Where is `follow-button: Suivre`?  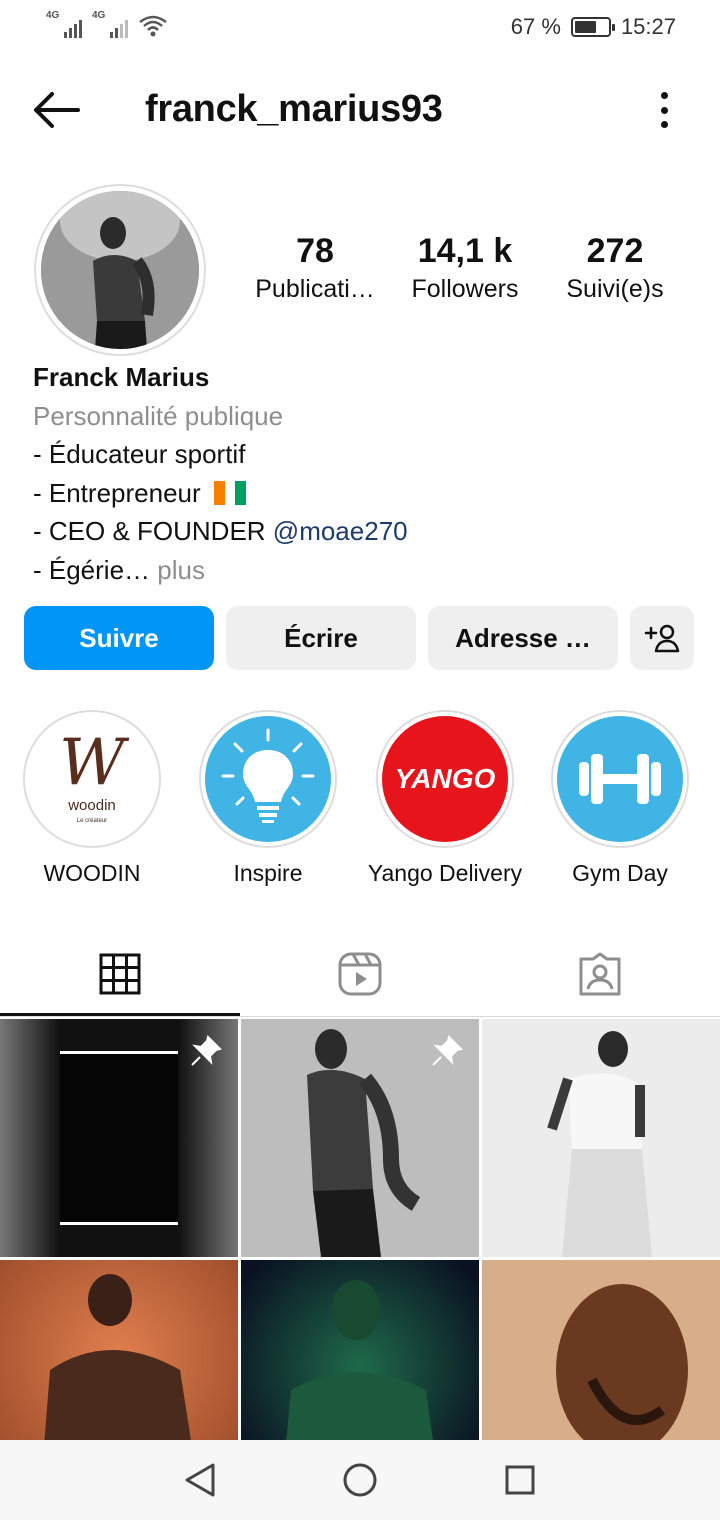
follow-button: Suivre is located at coordinates (119, 638).